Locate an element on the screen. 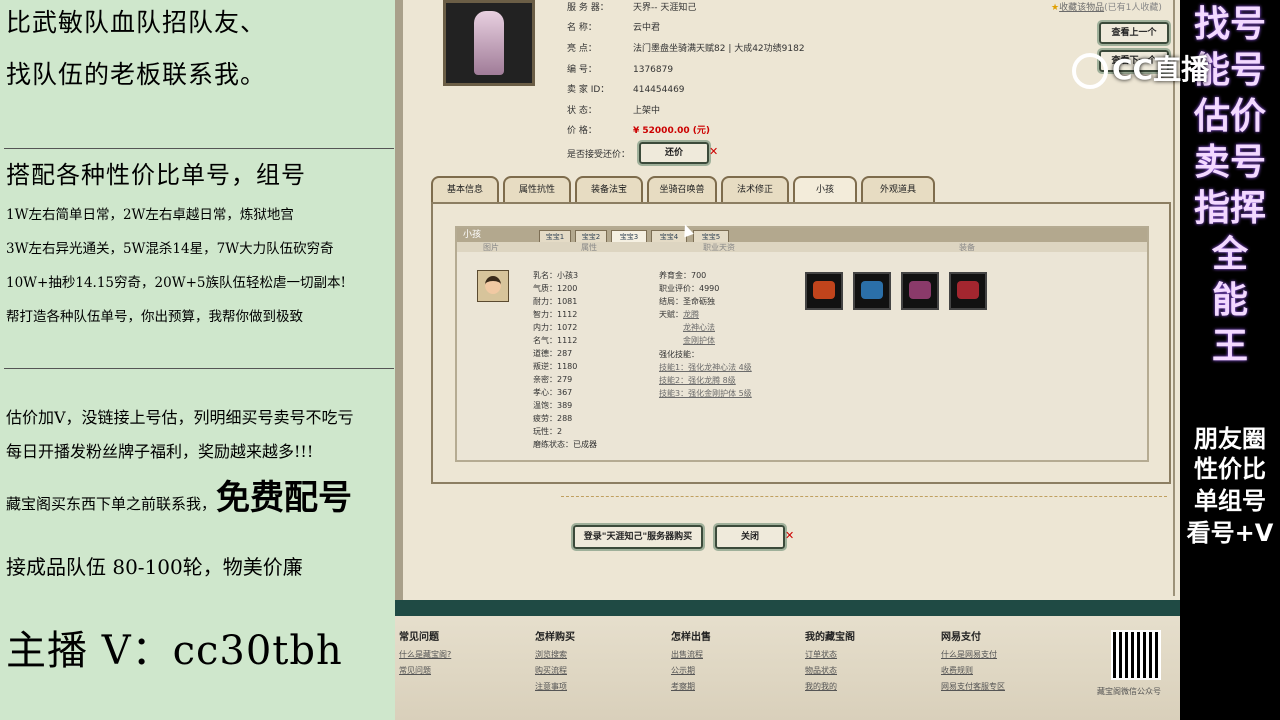 This screenshot has width=1280, height=720. slogan-line: 朋友圈 is located at coordinates (1230, 439).